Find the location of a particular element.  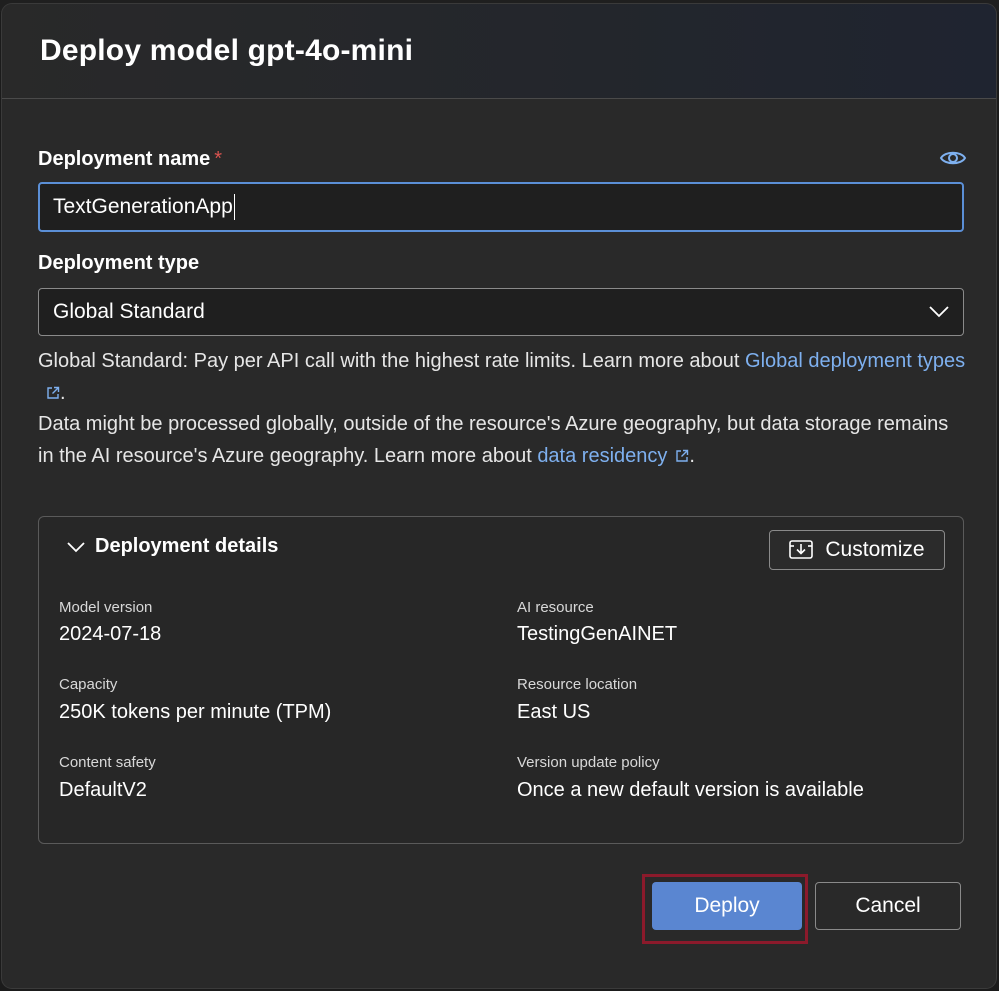

resource-location-label: Resource location is located at coordinates (577, 684).